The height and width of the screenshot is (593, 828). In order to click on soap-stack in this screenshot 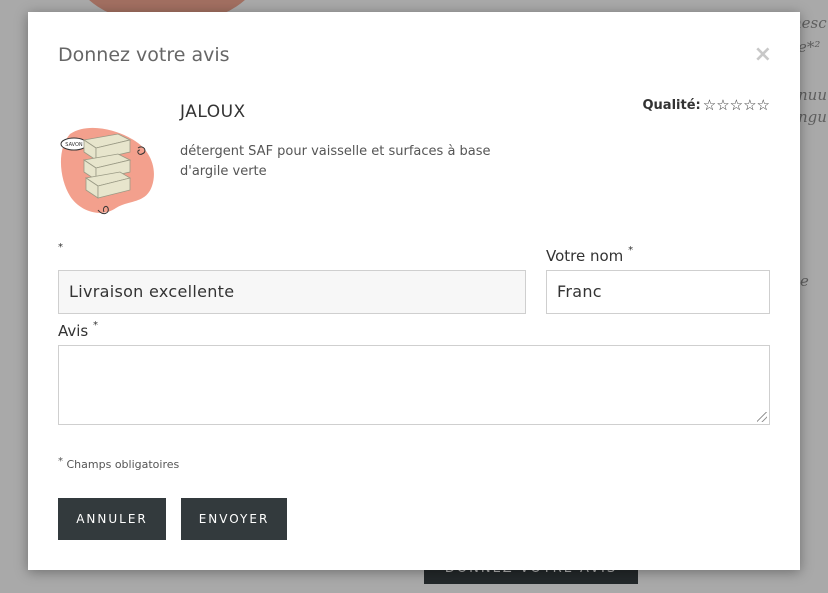, I will do `click(107, 166)`.